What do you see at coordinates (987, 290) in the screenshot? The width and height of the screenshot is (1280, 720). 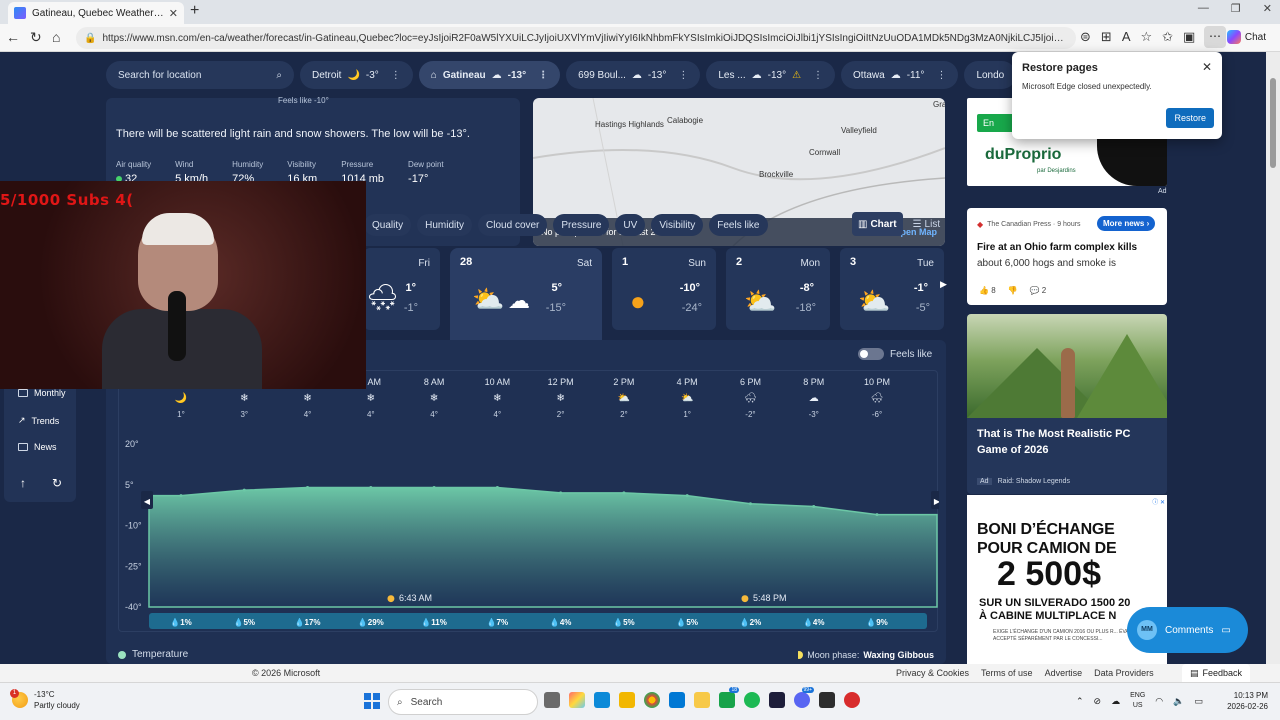 I see `like-button: 👍 8` at bounding box center [987, 290].